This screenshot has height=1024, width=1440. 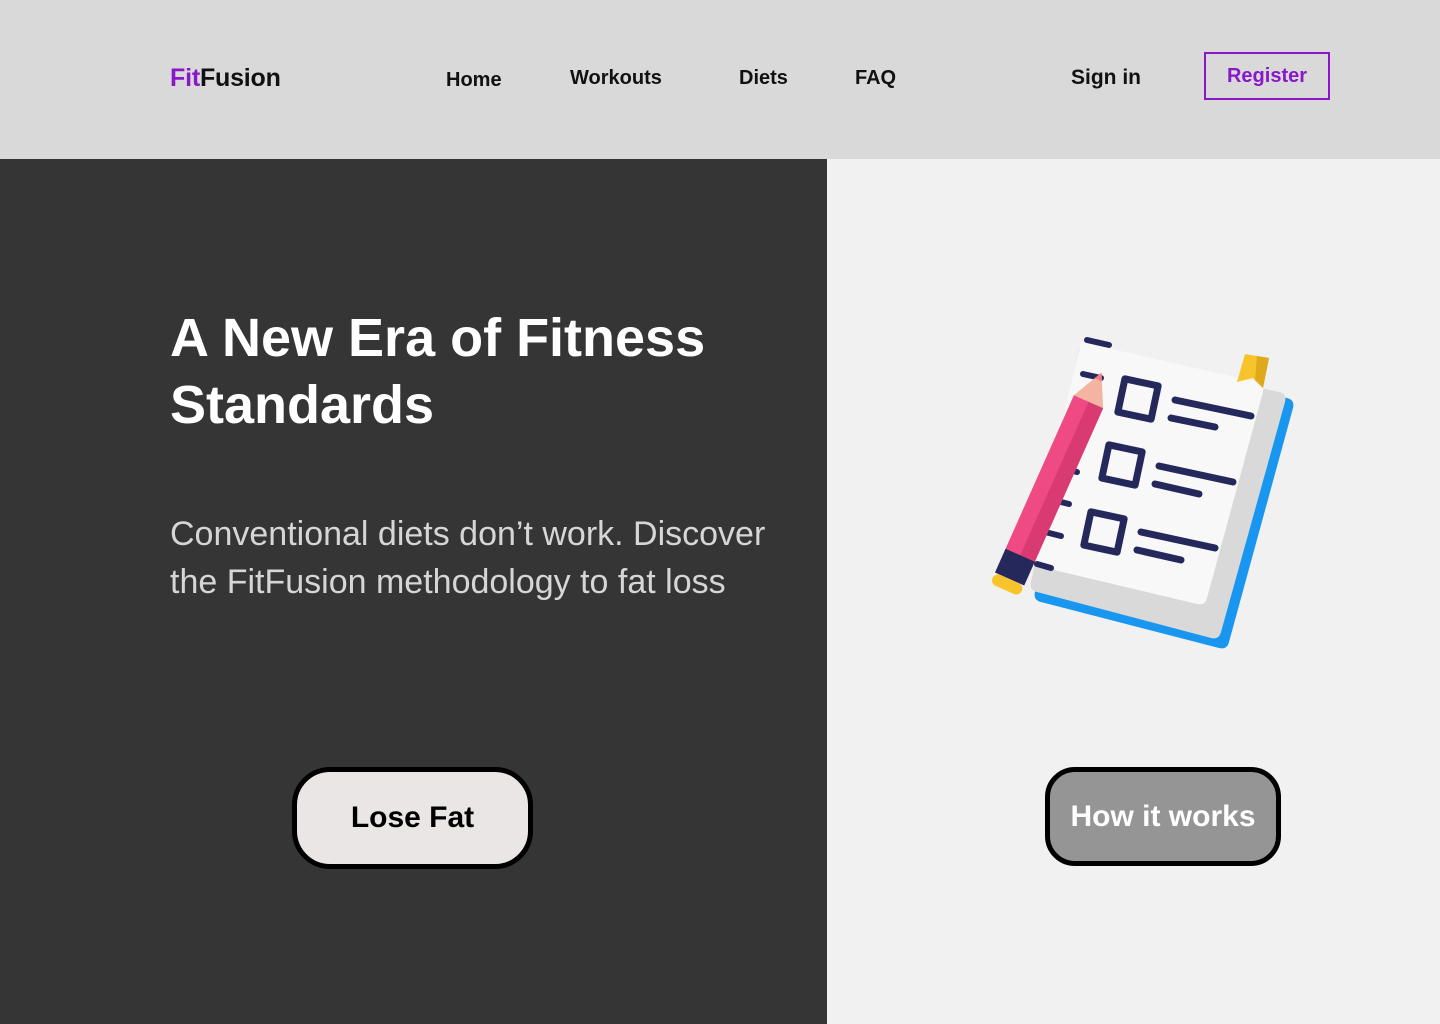 What do you see at coordinates (474, 80) in the screenshot?
I see `nav-home: Home` at bounding box center [474, 80].